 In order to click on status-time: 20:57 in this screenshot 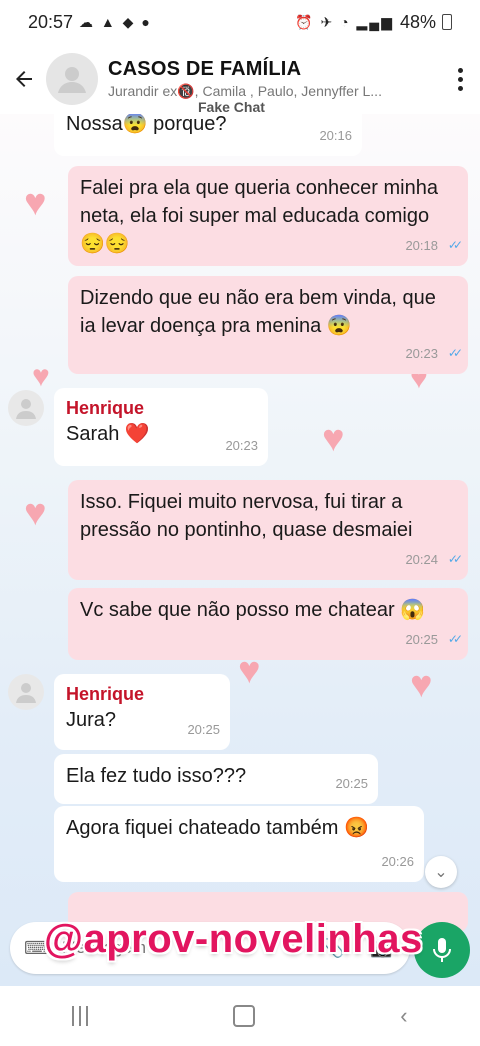, I will do `click(51, 21)`.